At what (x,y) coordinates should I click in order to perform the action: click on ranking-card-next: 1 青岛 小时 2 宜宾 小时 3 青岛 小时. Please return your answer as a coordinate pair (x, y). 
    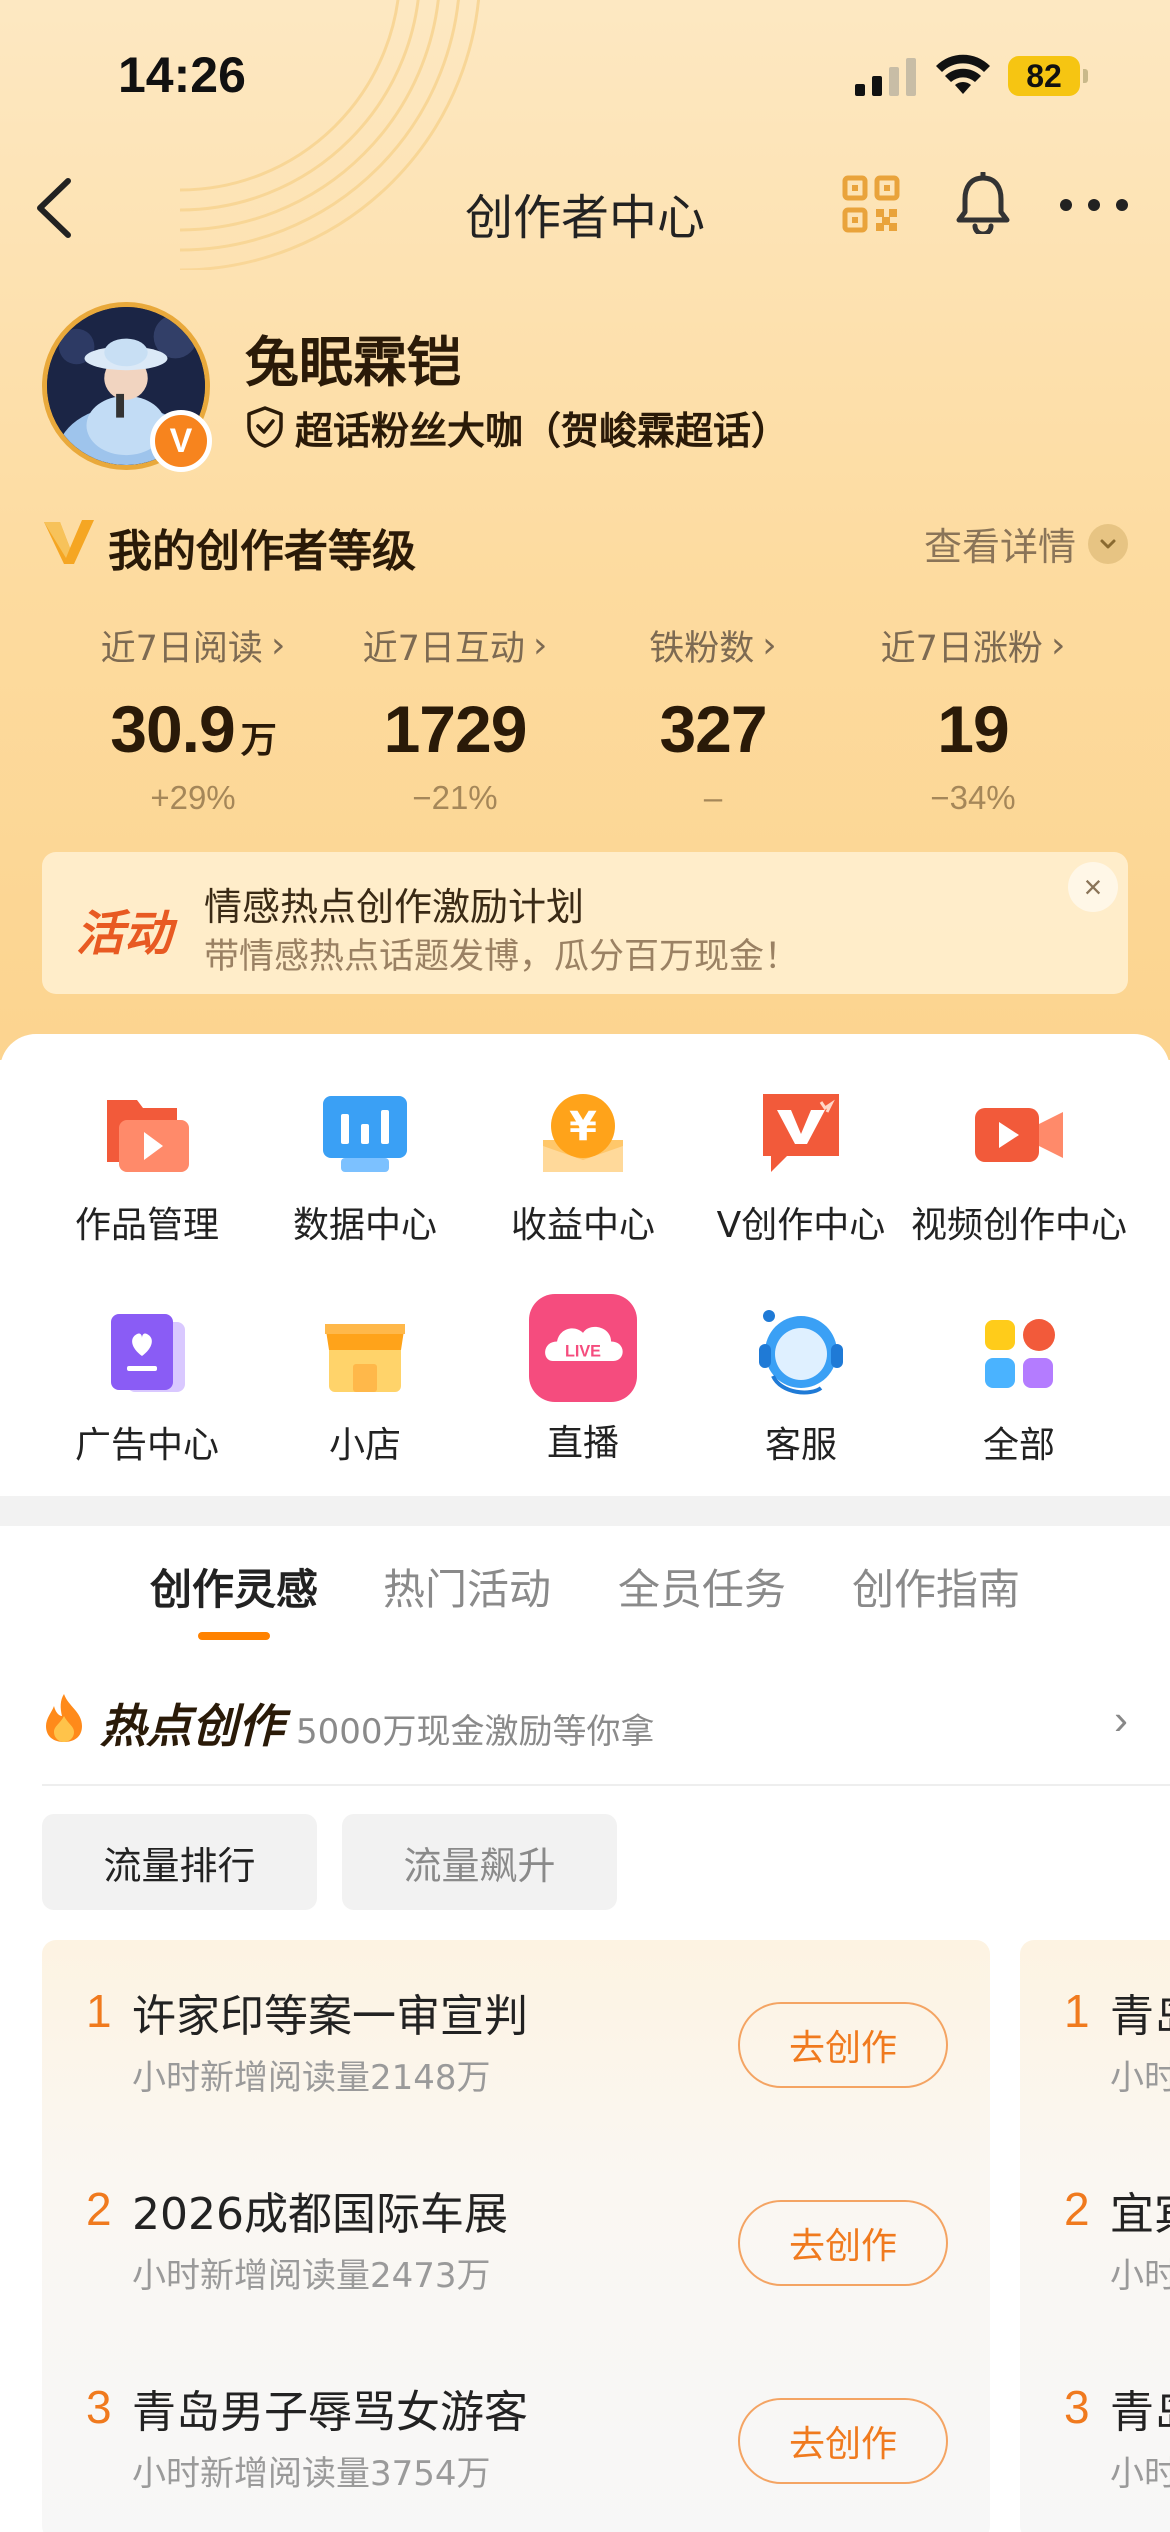
    Looking at the image, I should click on (1095, 2236).